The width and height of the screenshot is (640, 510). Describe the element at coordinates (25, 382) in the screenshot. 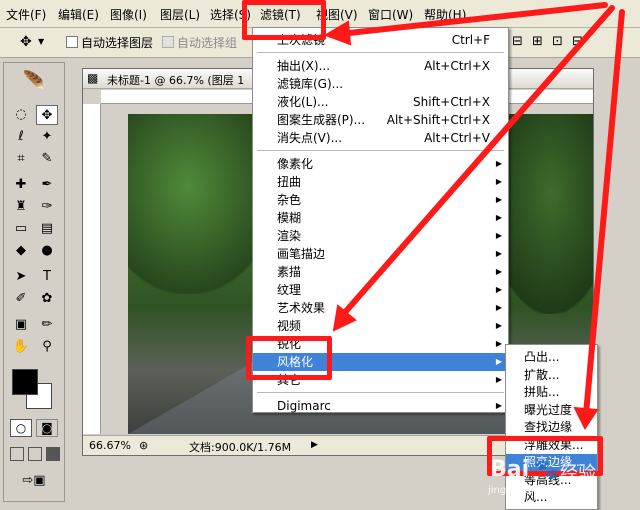

I see `foreground-color-swatch` at that location.